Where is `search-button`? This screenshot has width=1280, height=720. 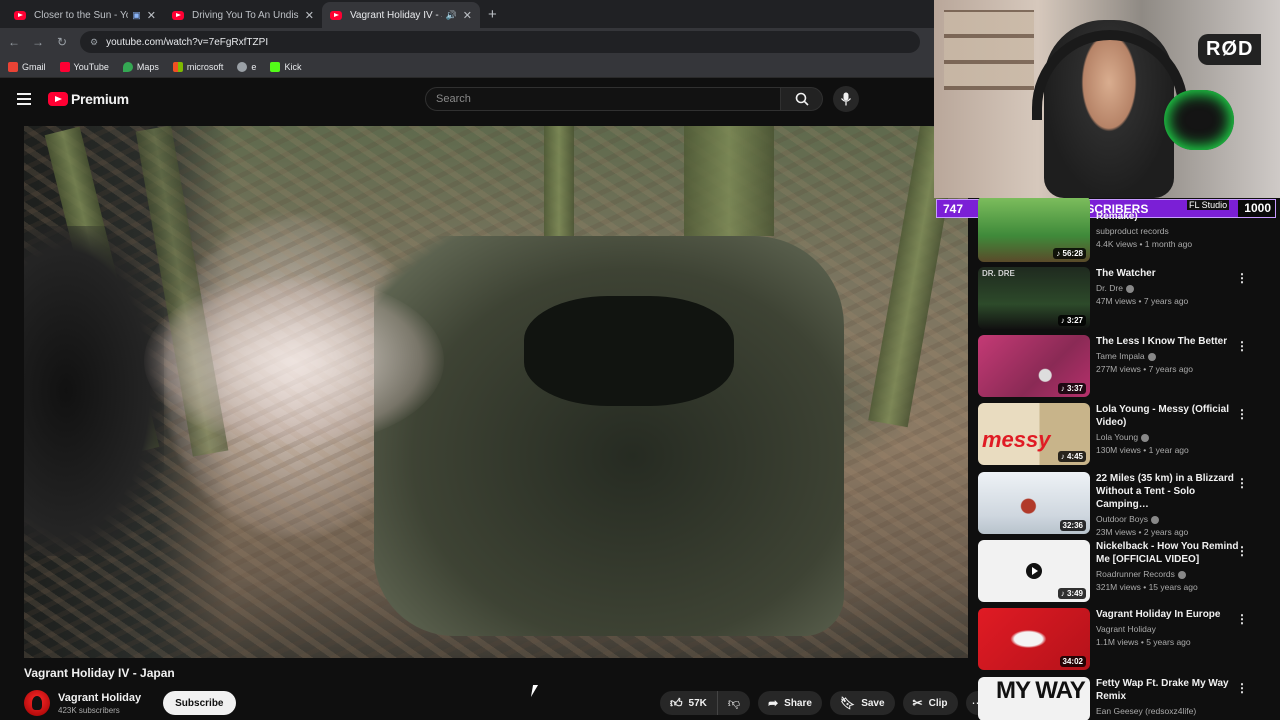 search-button is located at coordinates (802, 99).